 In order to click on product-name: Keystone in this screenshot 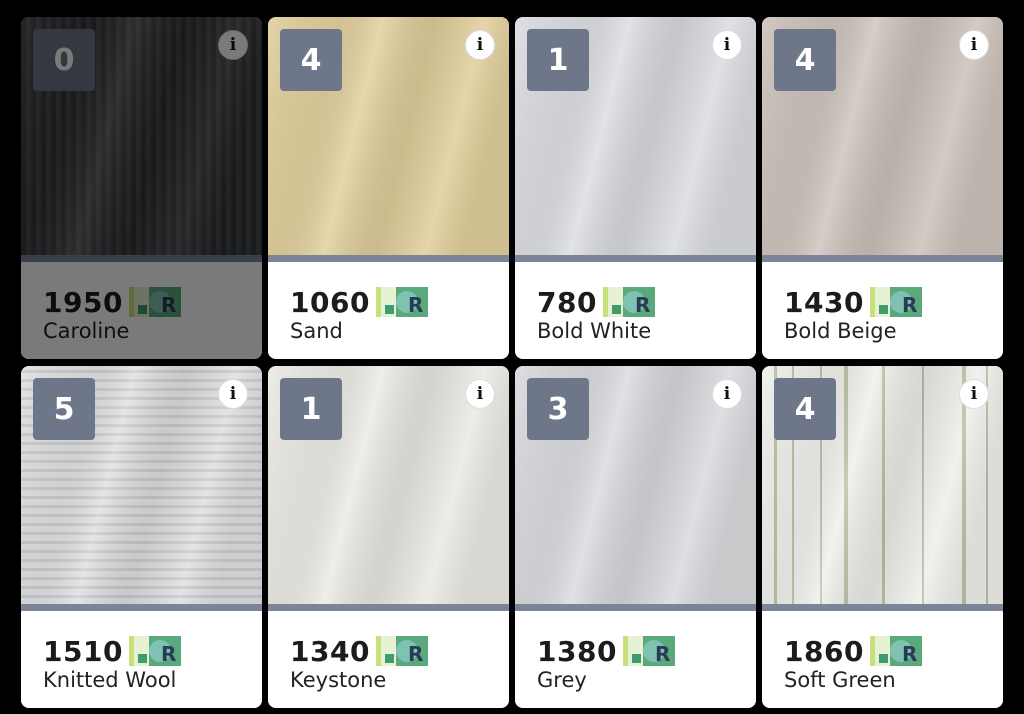, I will do `click(338, 680)`.